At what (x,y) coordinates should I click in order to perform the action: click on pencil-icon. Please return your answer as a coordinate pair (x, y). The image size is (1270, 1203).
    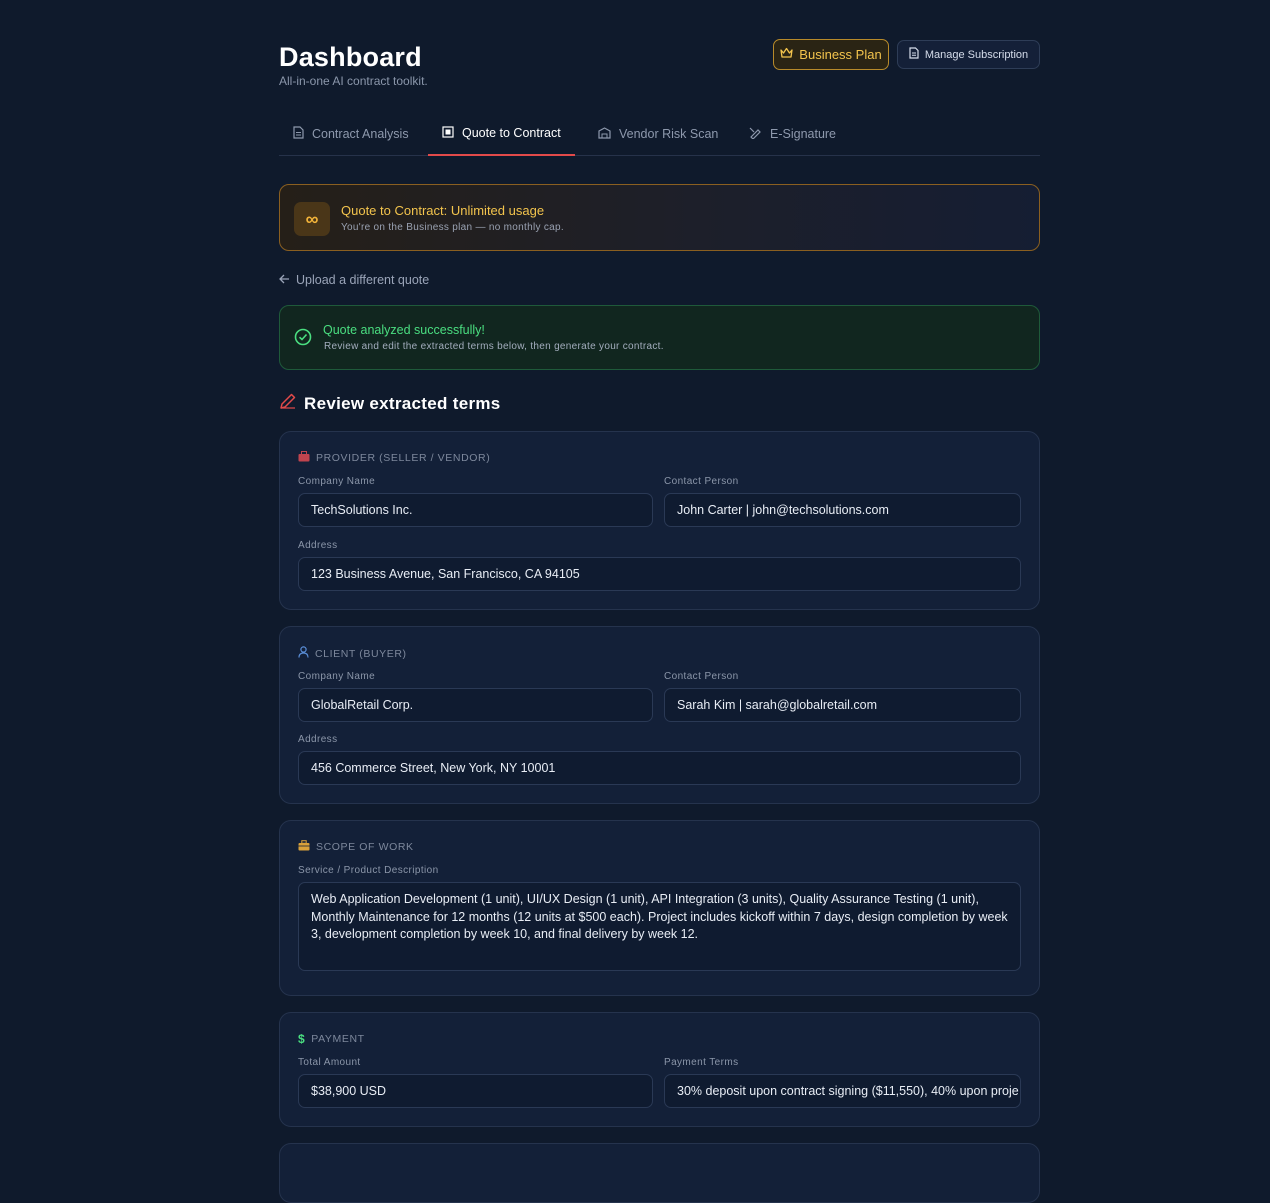
    Looking at the image, I should click on (288, 403).